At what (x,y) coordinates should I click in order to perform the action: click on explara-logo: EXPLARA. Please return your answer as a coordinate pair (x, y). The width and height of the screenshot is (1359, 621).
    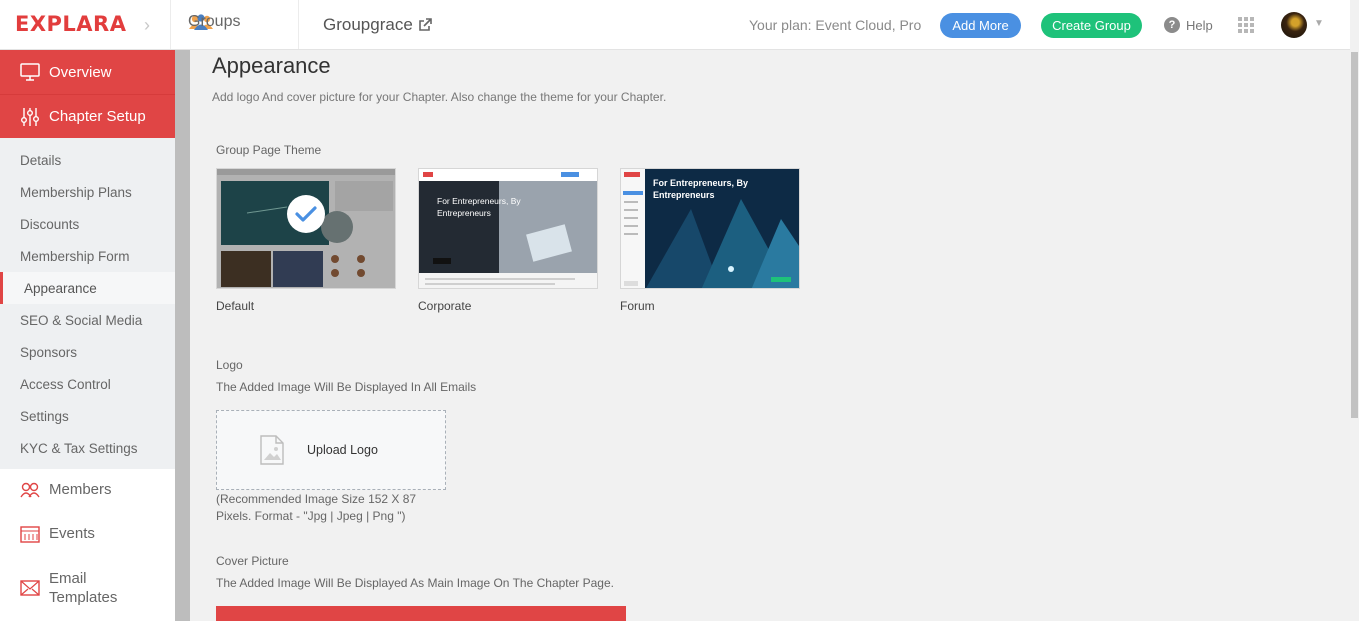
    Looking at the image, I should click on (70, 24).